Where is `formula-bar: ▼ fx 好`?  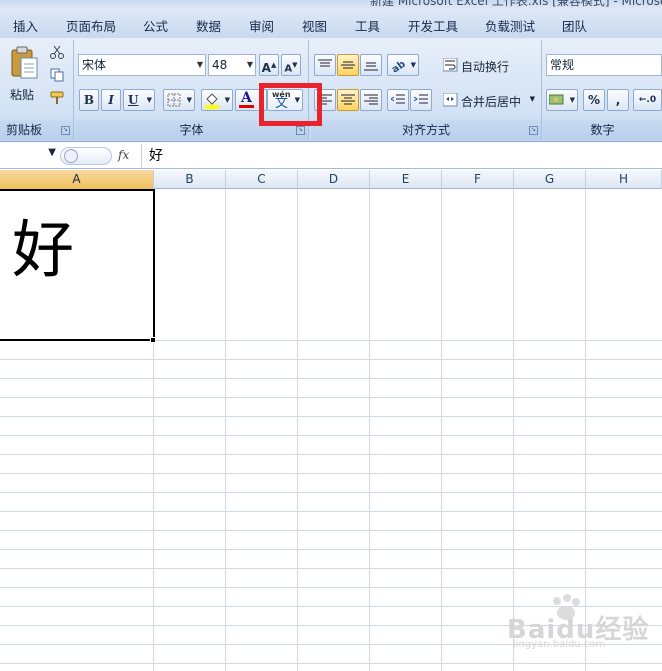 formula-bar: ▼ fx 好 is located at coordinates (331, 156).